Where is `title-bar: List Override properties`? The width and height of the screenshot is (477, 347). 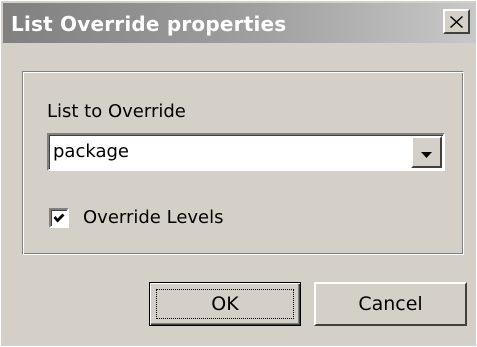
title-bar: List Override properties is located at coordinates (239, 23).